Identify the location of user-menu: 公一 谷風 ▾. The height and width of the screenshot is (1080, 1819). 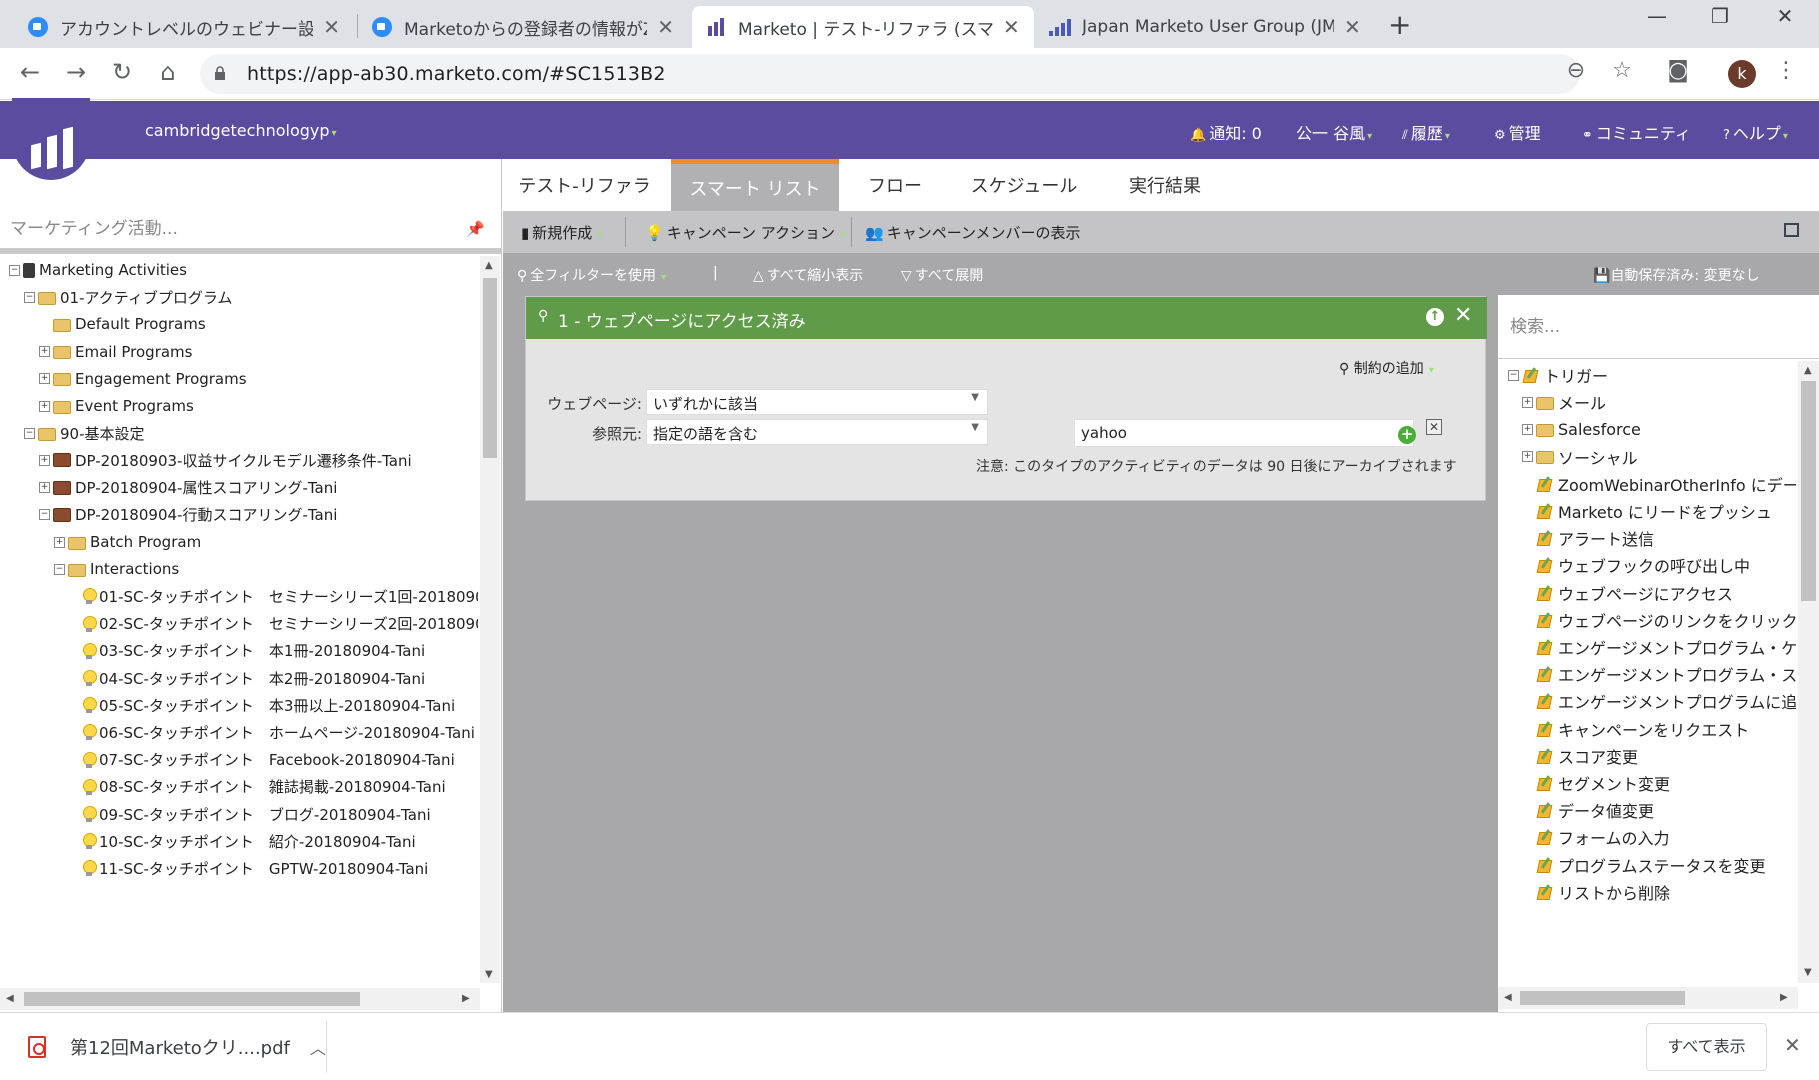
(1334, 132).